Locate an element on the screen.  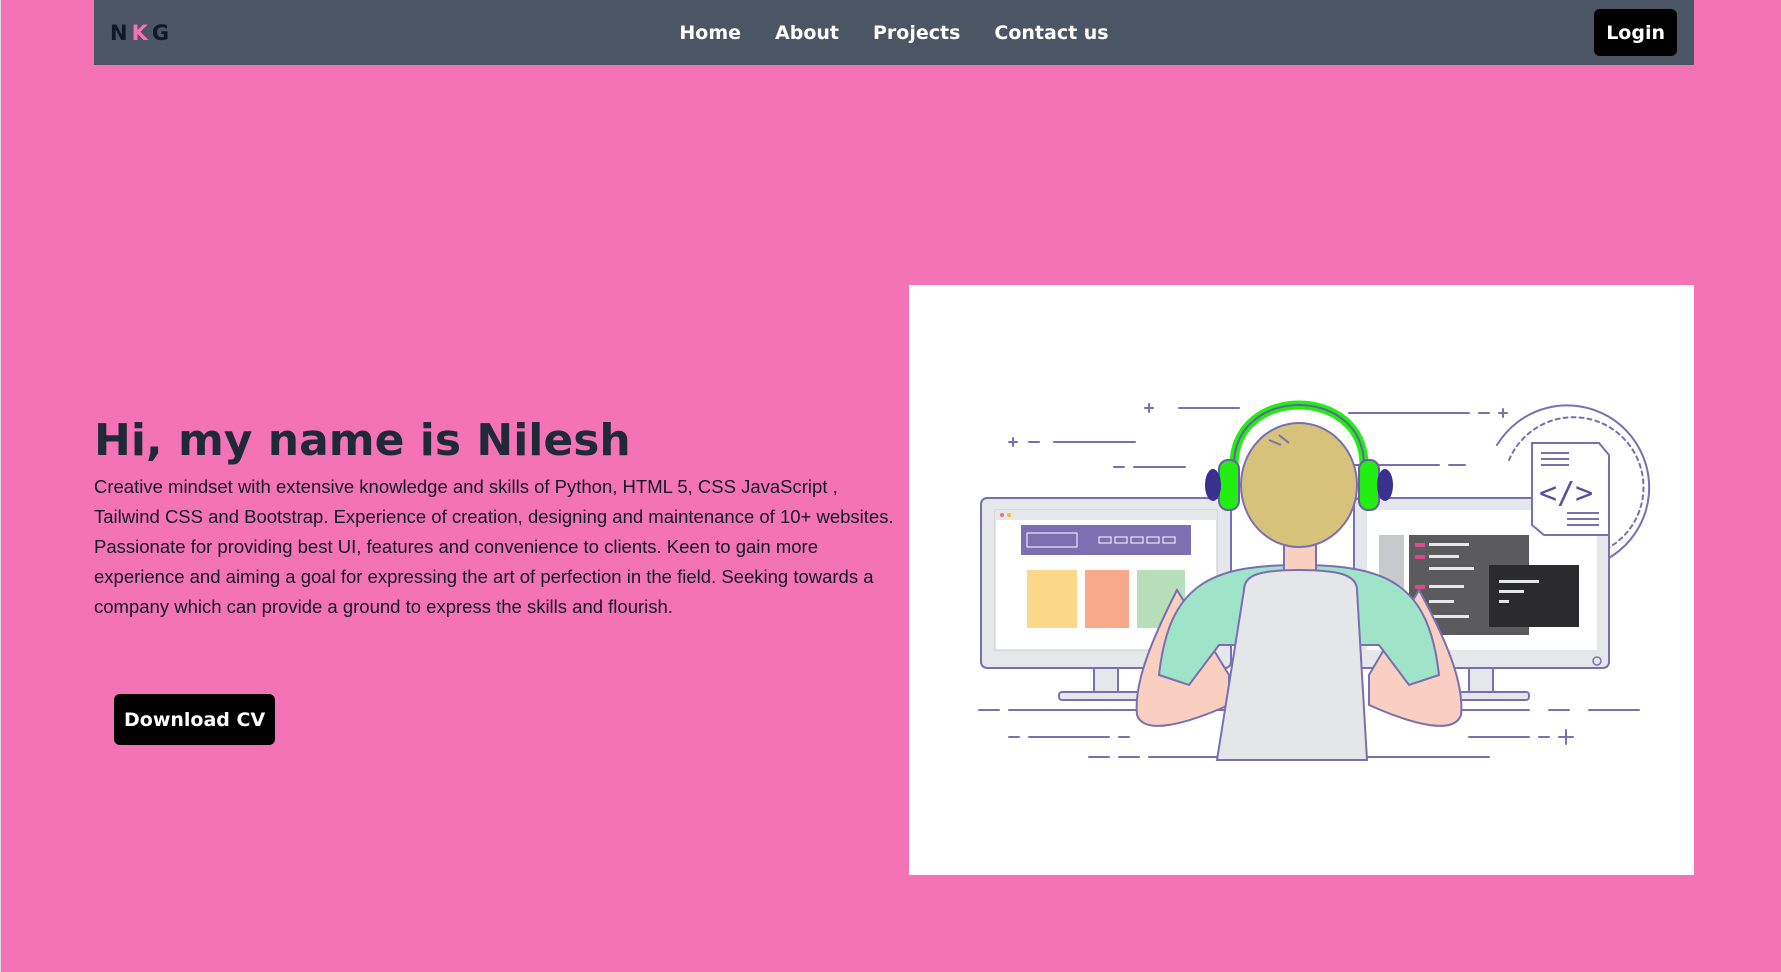
hero-title: Hi, my name is Nilesh is located at coordinates (362, 440).